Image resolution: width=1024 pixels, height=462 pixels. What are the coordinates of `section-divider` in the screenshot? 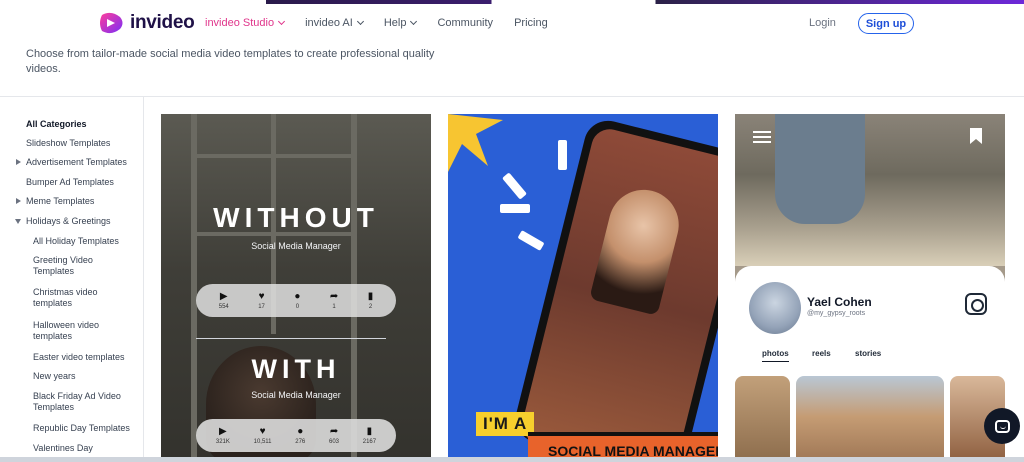 It's located at (512, 96).